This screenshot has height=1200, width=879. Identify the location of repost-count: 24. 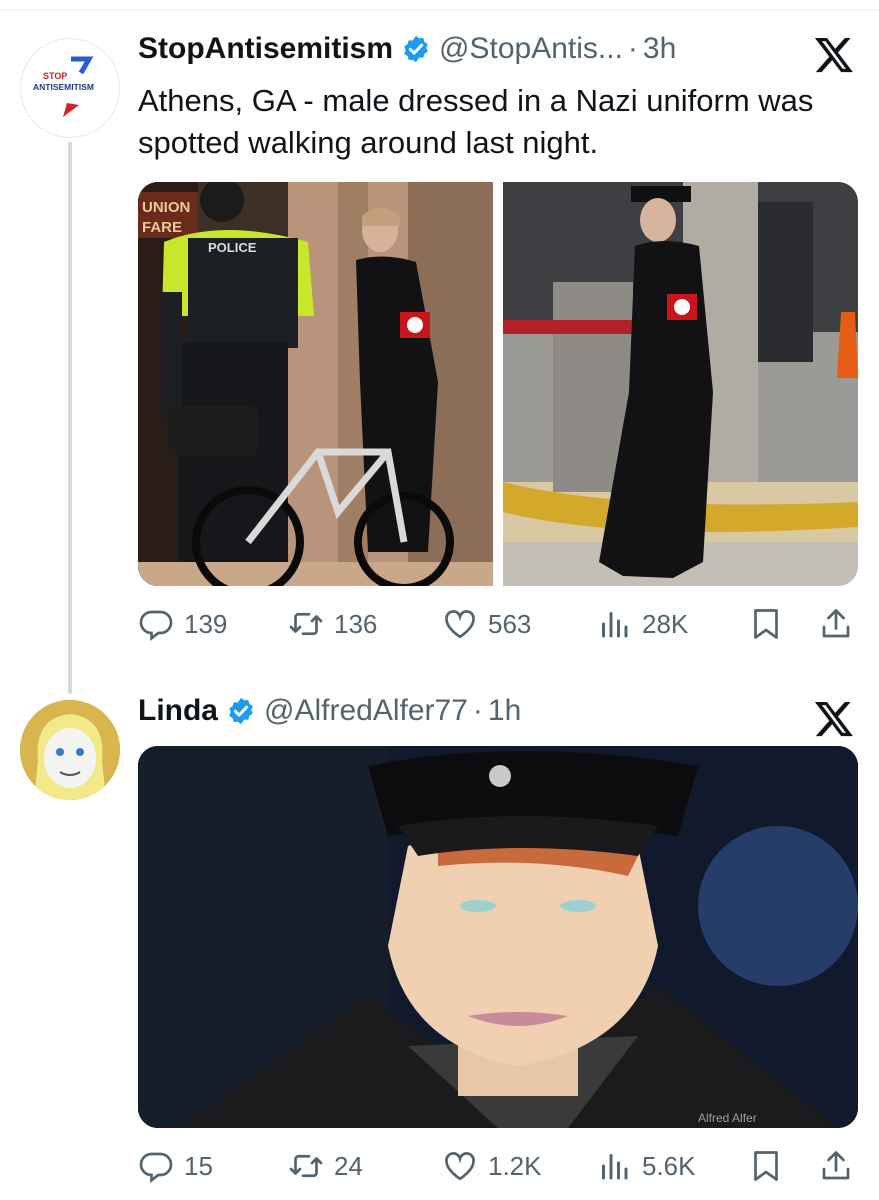
(348, 1165).